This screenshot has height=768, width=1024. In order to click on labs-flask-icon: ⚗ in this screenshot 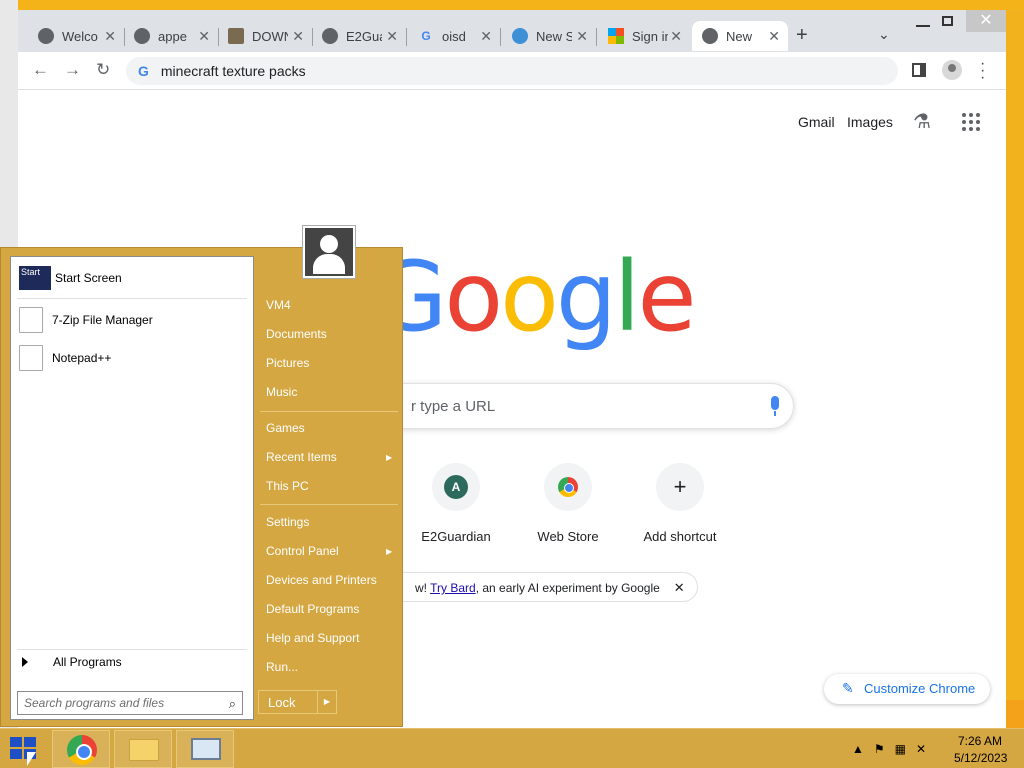, I will do `click(922, 121)`.